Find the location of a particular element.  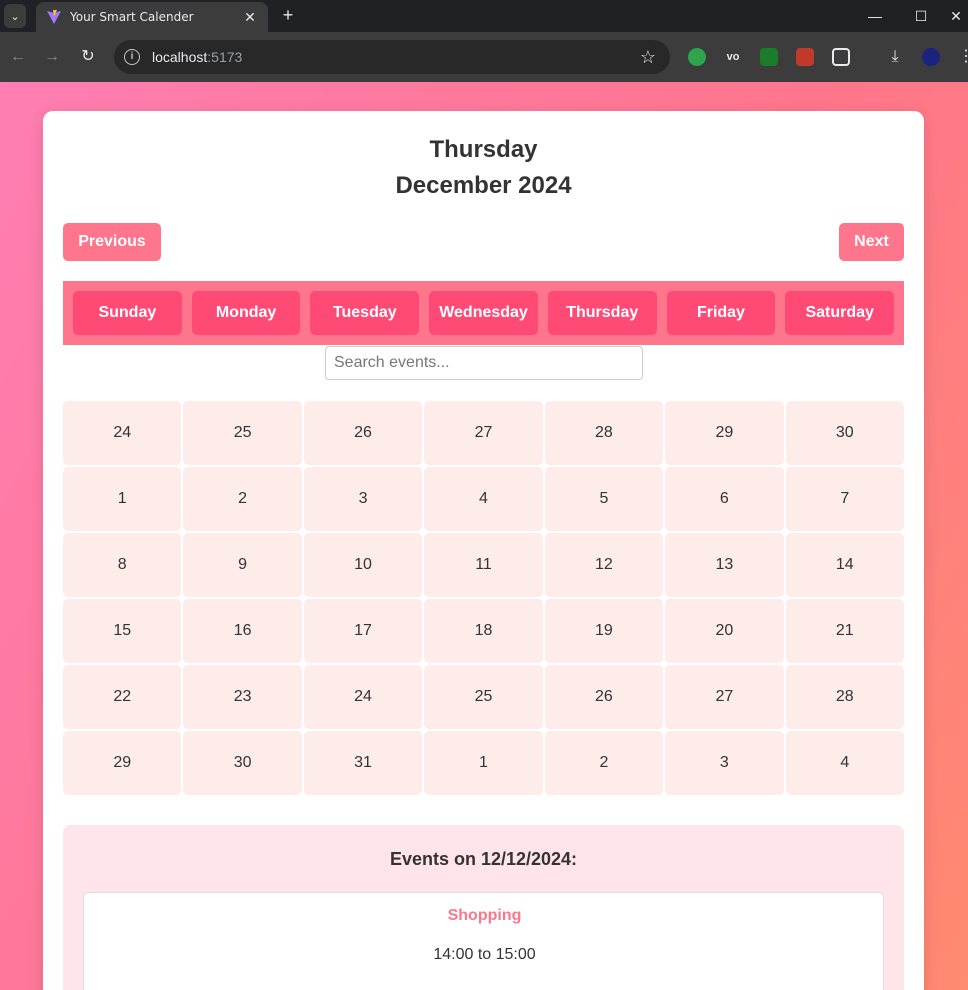

maximize-icon: ☐ is located at coordinates (921, 16).